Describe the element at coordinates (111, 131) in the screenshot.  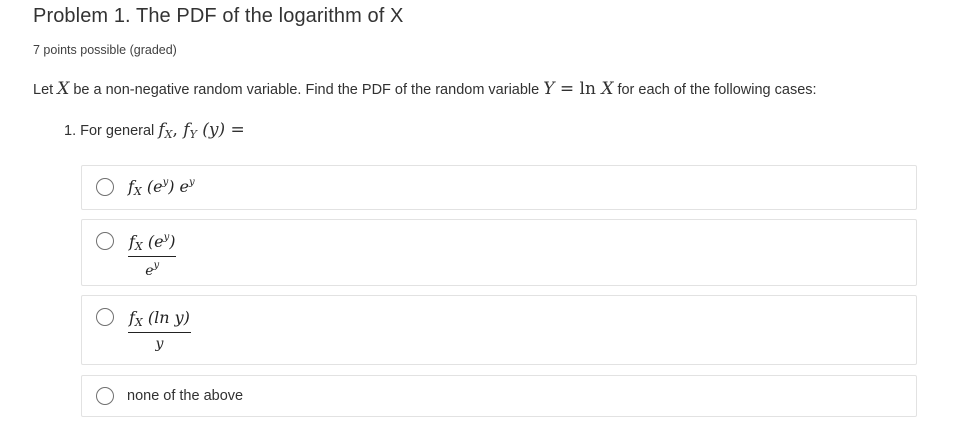
I see `question-number: 1. For general` at that location.